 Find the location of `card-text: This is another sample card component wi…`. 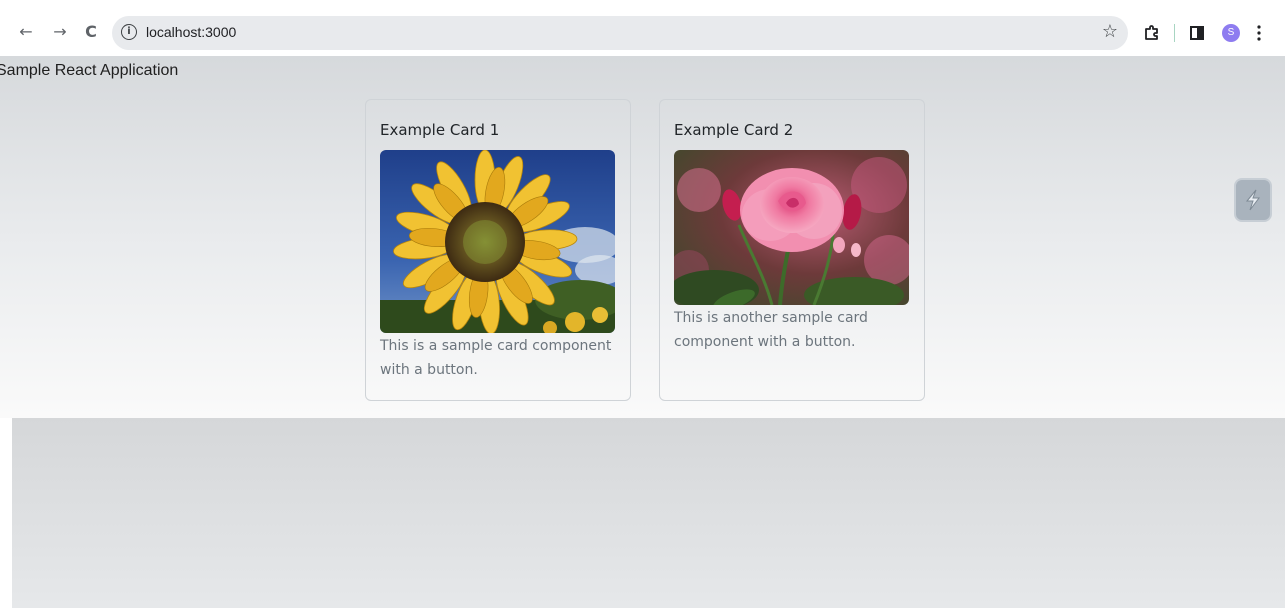

card-text: This is another sample card component wi… is located at coordinates (771, 330).